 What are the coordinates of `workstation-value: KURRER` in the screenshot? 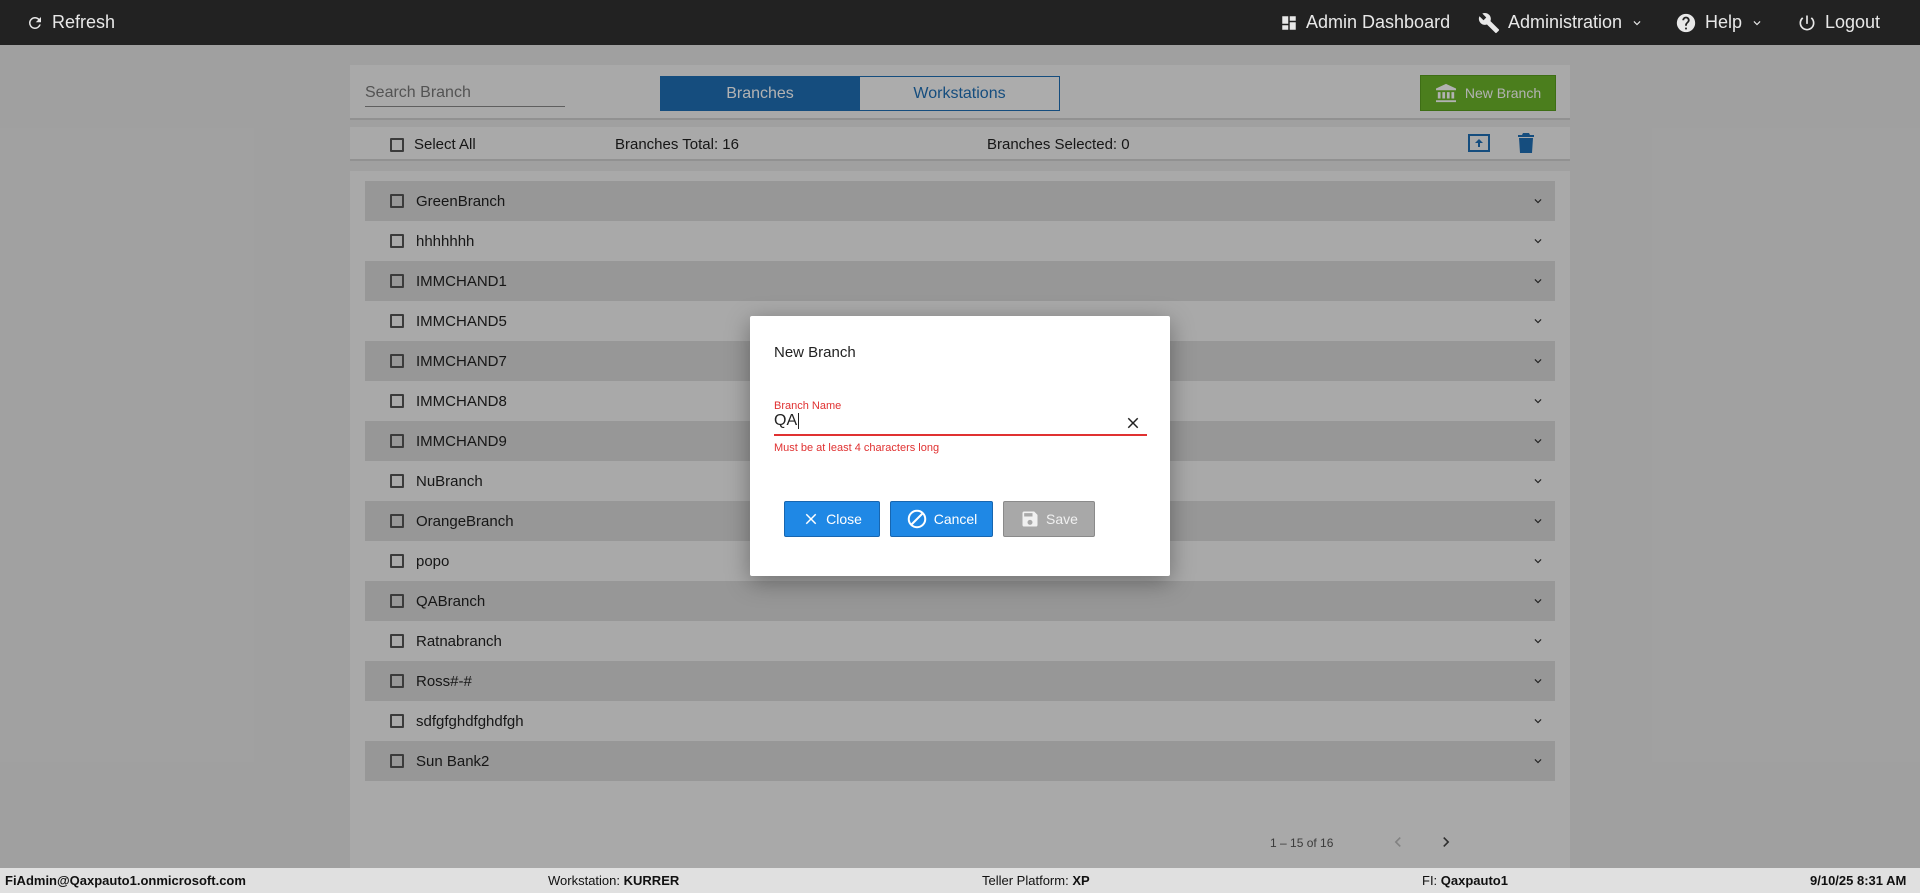 It's located at (651, 880).